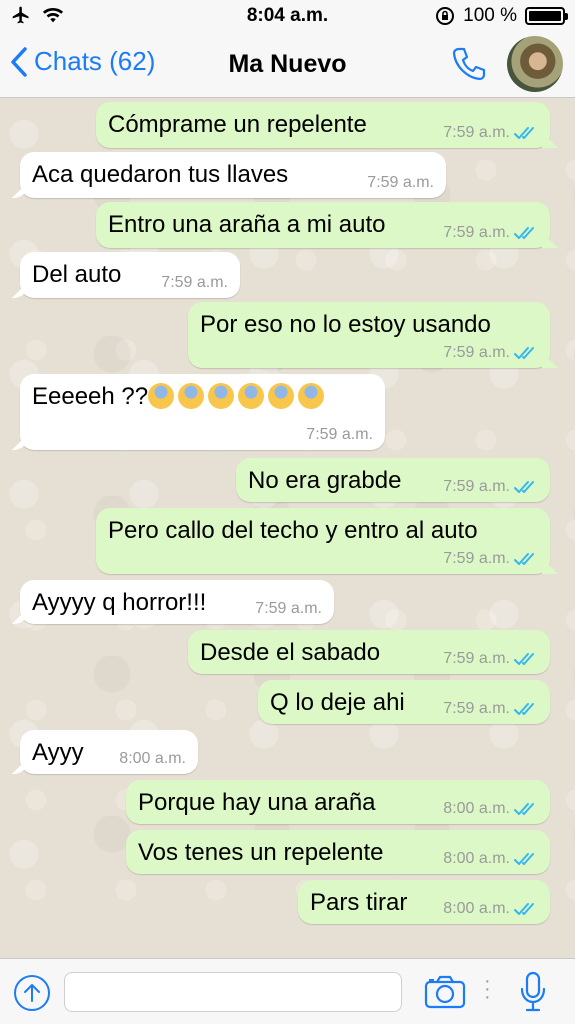 Image resolution: width=575 pixels, height=1024 pixels. What do you see at coordinates (257, 802) in the screenshot?
I see `message-text: Porque hay una araña` at bounding box center [257, 802].